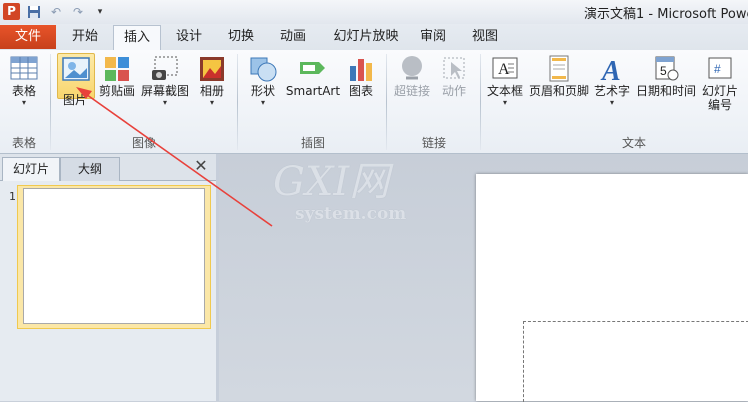 The width and height of the screenshot is (748, 402). I want to click on clipart-button: 剪贴画, so click(117, 76).